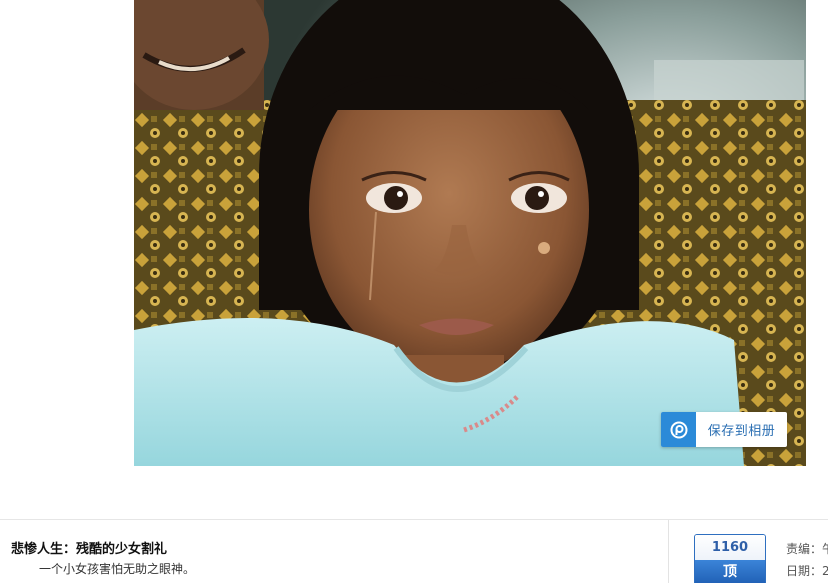 The height and width of the screenshot is (583, 828). I want to click on editor-label: 责编：午, so click(807, 549).